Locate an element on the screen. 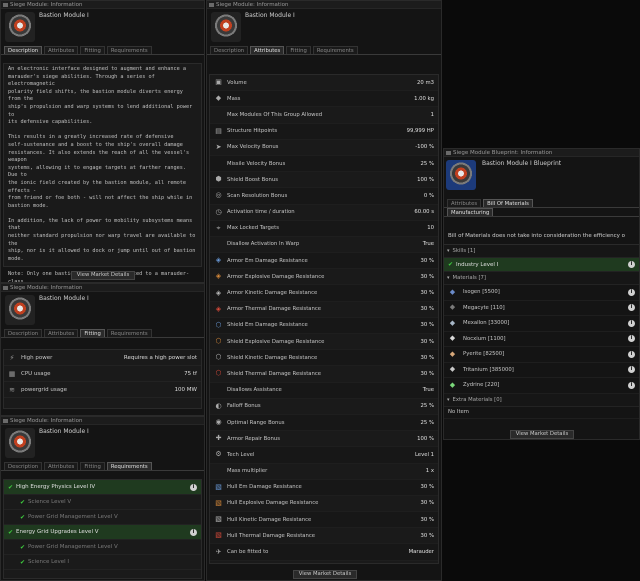 The height and width of the screenshot is (581, 640). fitting-row: ≋ powergrid usage 100 MW is located at coordinates (102, 390).